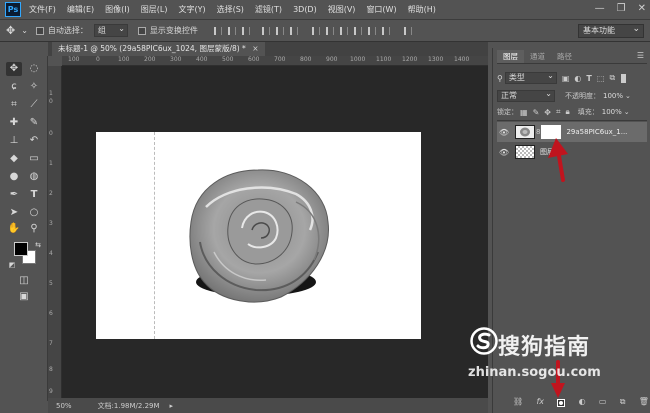  What do you see at coordinates (342, 9) in the screenshot?
I see `menu-view: 视图(V)` at bounding box center [342, 9].